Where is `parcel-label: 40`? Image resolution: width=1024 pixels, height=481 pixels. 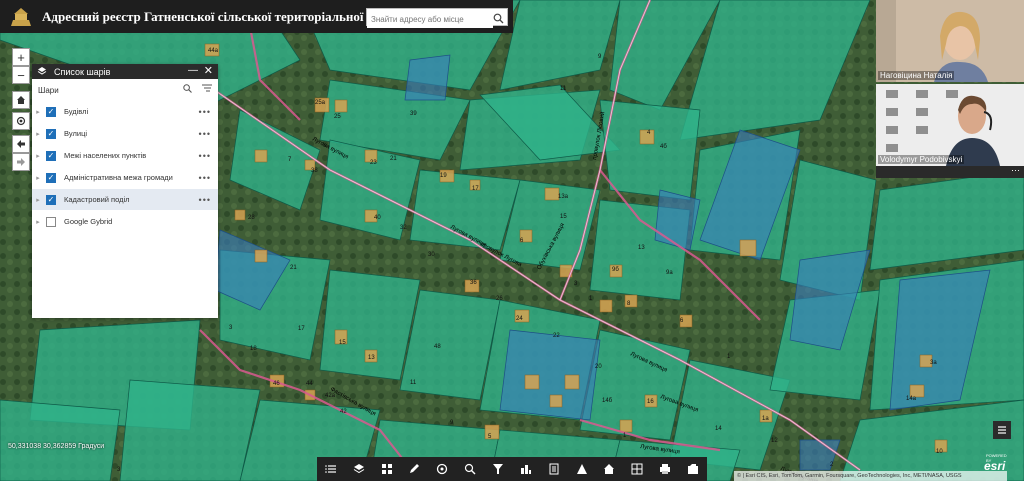
parcel-label: 40 is located at coordinates (377, 218).